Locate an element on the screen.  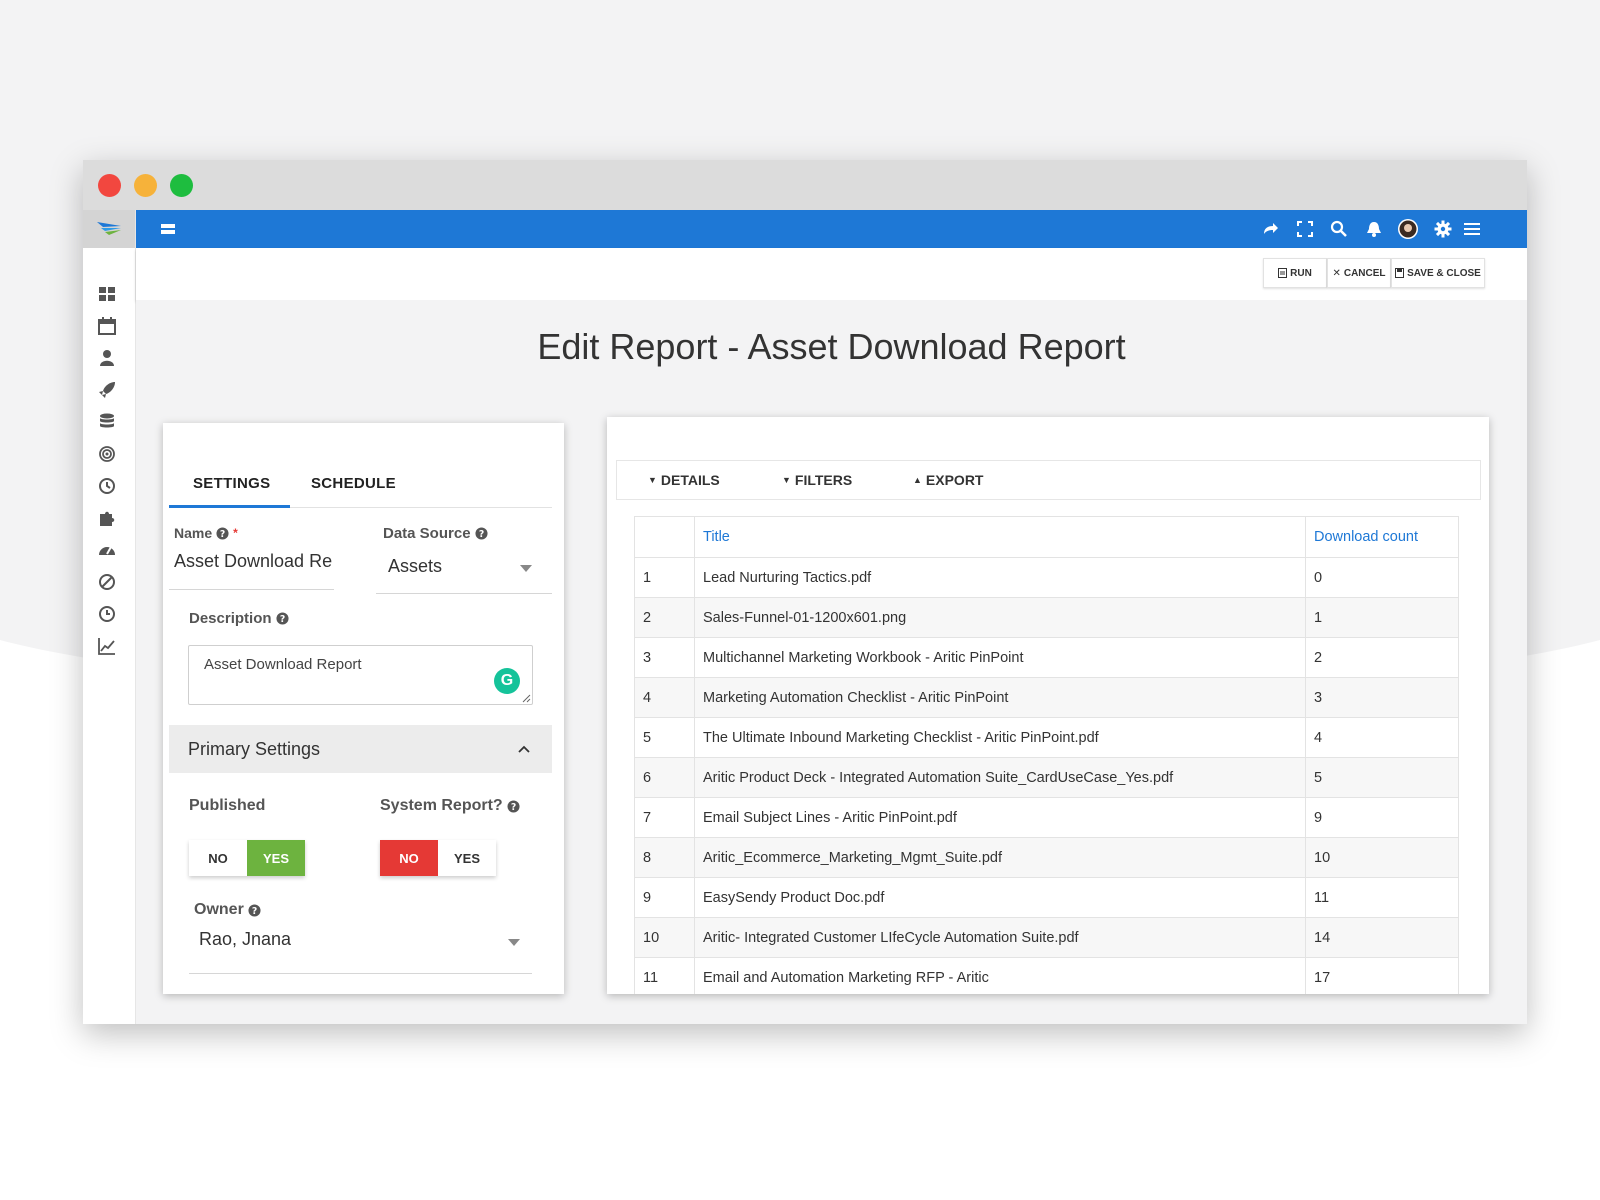
table-row: 2 Sales-Funnel-01-1200x601.png 1 is located at coordinates (1046, 617).